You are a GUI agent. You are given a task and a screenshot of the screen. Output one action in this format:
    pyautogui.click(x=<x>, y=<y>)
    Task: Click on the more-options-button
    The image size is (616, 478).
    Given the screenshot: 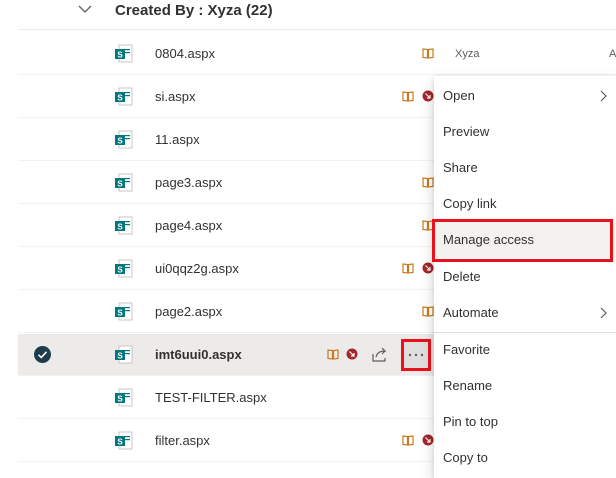 What is the action you would take?
    pyautogui.click(x=416, y=355)
    